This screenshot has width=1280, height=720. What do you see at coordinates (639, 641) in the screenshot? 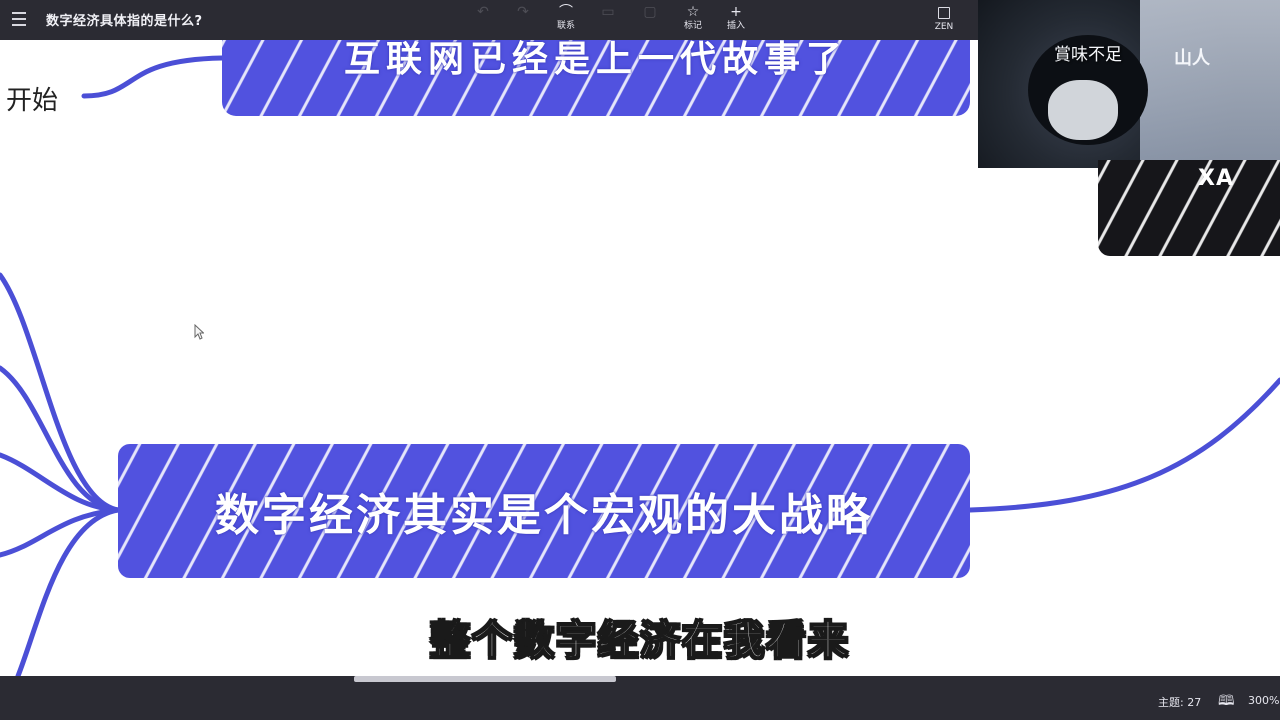
I see `video-subtitle: 整个数字经济在我看来` at bounding box center [639, 641].